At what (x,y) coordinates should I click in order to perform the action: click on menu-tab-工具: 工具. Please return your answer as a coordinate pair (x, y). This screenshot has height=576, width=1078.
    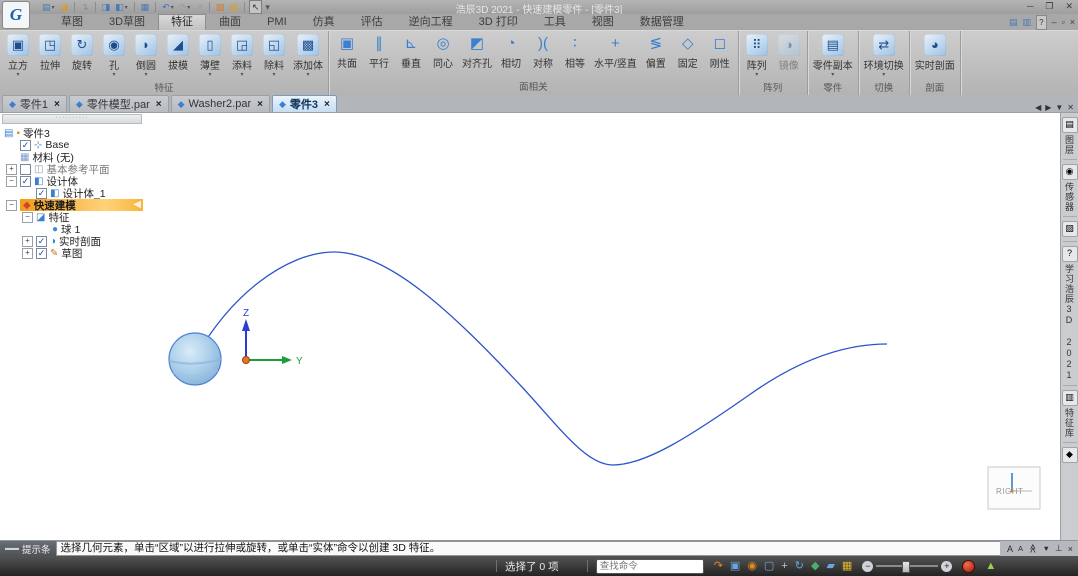
    Looking at the image, I should click on (555, 22).